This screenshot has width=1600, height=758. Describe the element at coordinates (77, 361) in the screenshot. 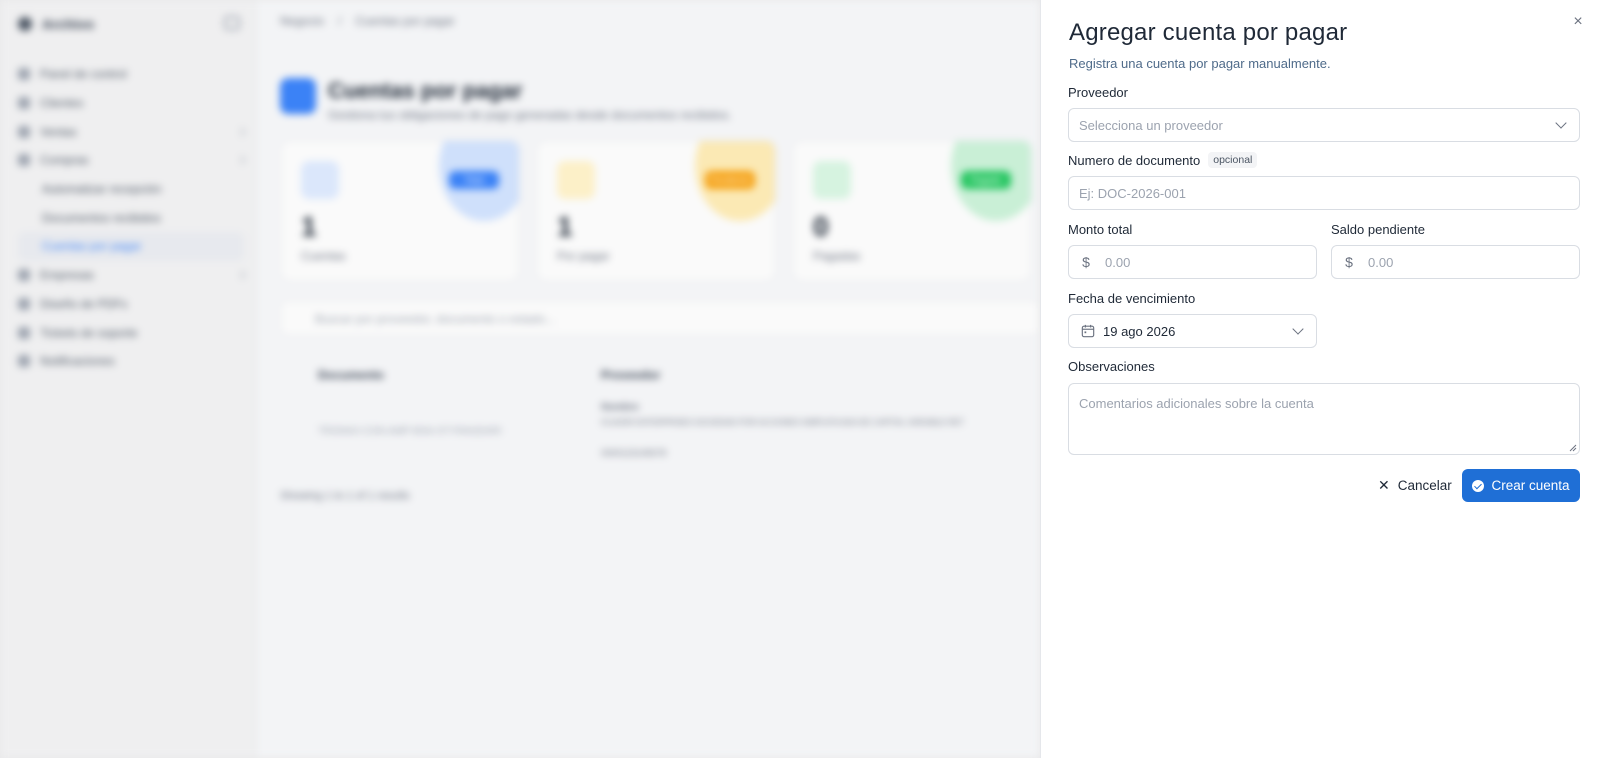

I see `sidebar-item-label: Notificaciones` at that location.